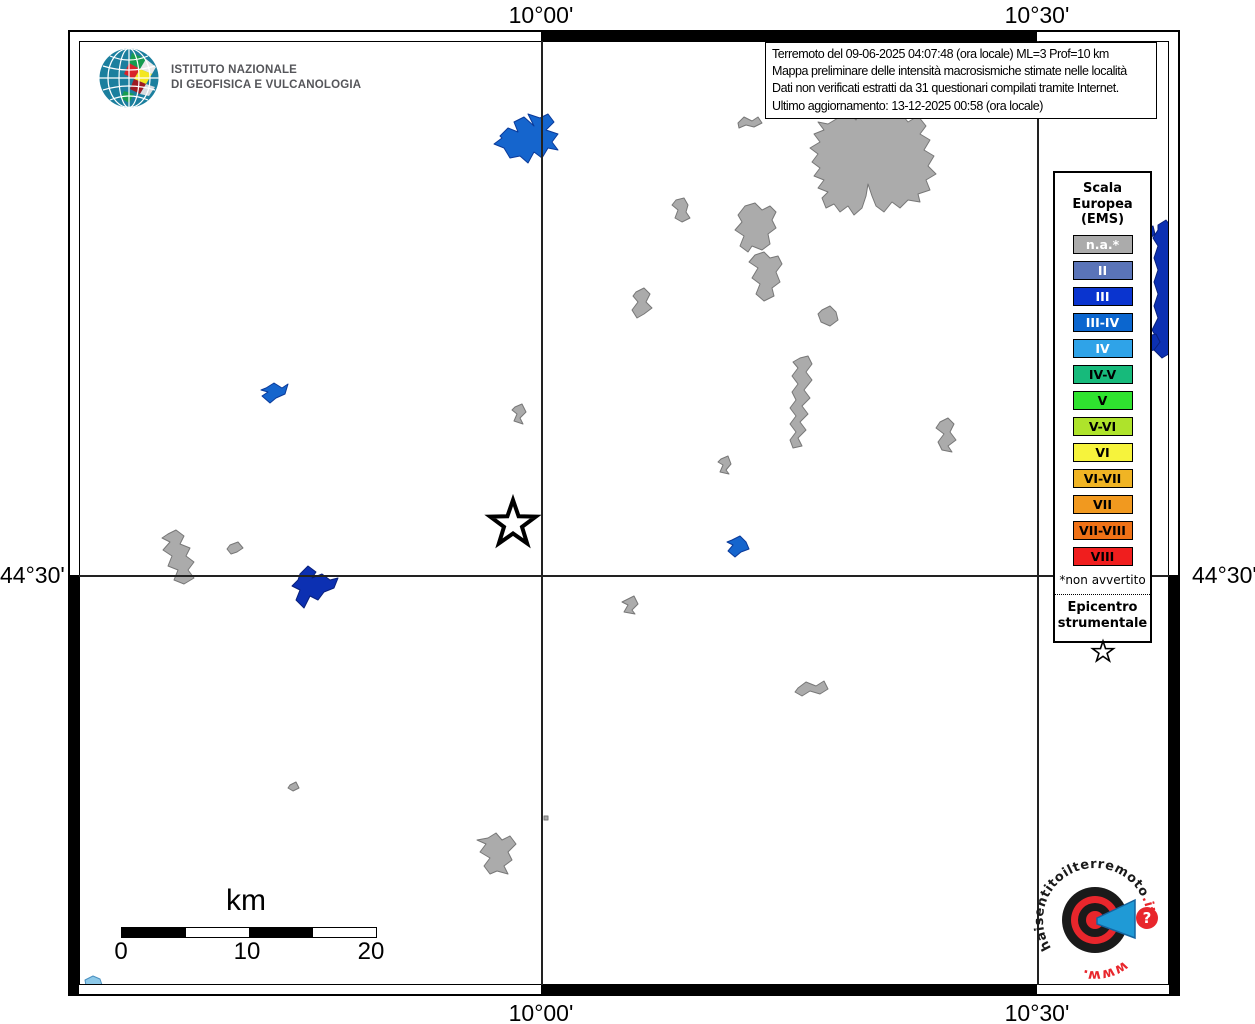  What do you see at coordinates (247, 951) in the screenshot?
I see `scalebar-tick-10: 10` at bounding box center [247, 951].